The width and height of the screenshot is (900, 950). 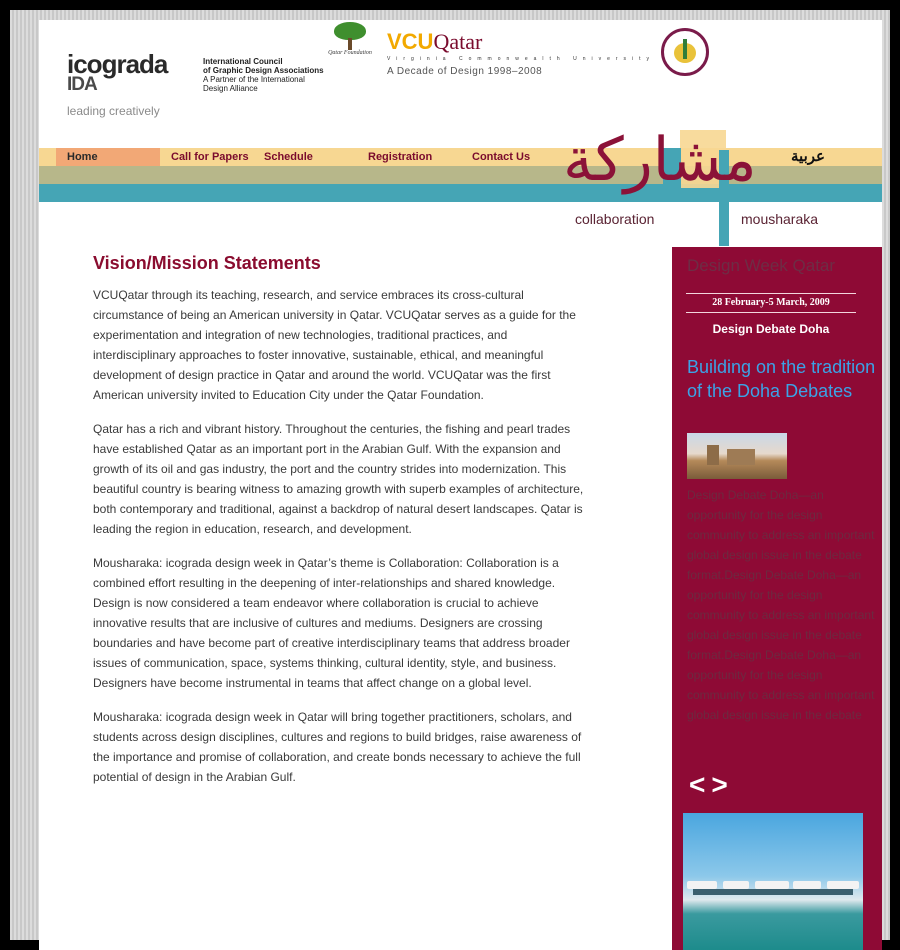 I want to click on qatar-seal-icon, so click(x=685, y=52).